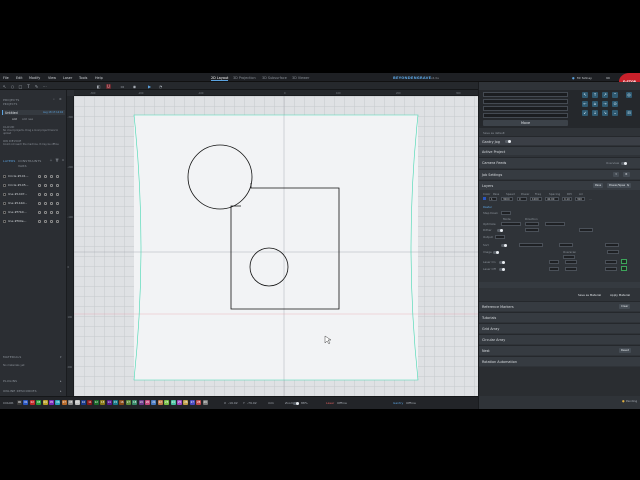 This screenshot has width=640, height=480. I want to click on lock-icon: ⊙, so click(63, 160).